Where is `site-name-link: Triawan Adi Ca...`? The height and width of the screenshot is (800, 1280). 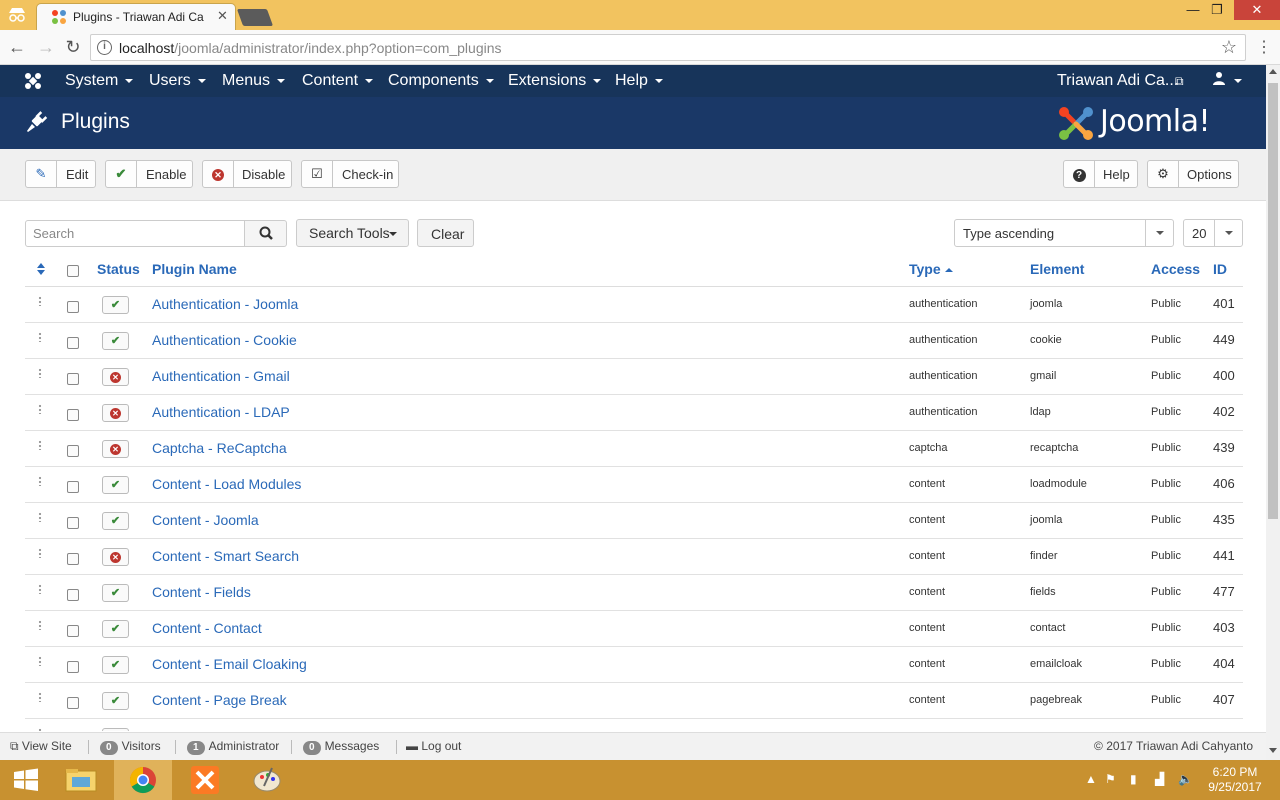
site-name-link: Triawan Adi Ca... is located at coordinates (1117, 81).